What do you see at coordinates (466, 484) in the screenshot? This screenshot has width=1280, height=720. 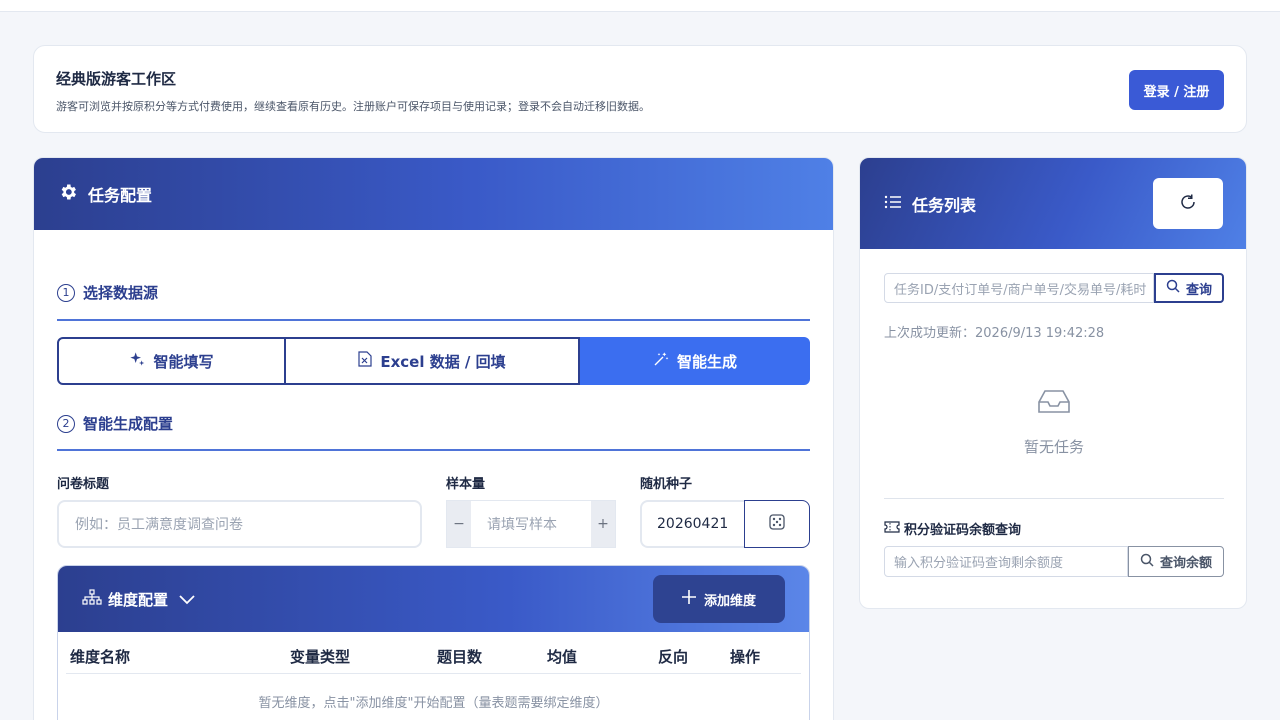 I see `sample-size-label: 样本量` at bounding box center [466, 484].